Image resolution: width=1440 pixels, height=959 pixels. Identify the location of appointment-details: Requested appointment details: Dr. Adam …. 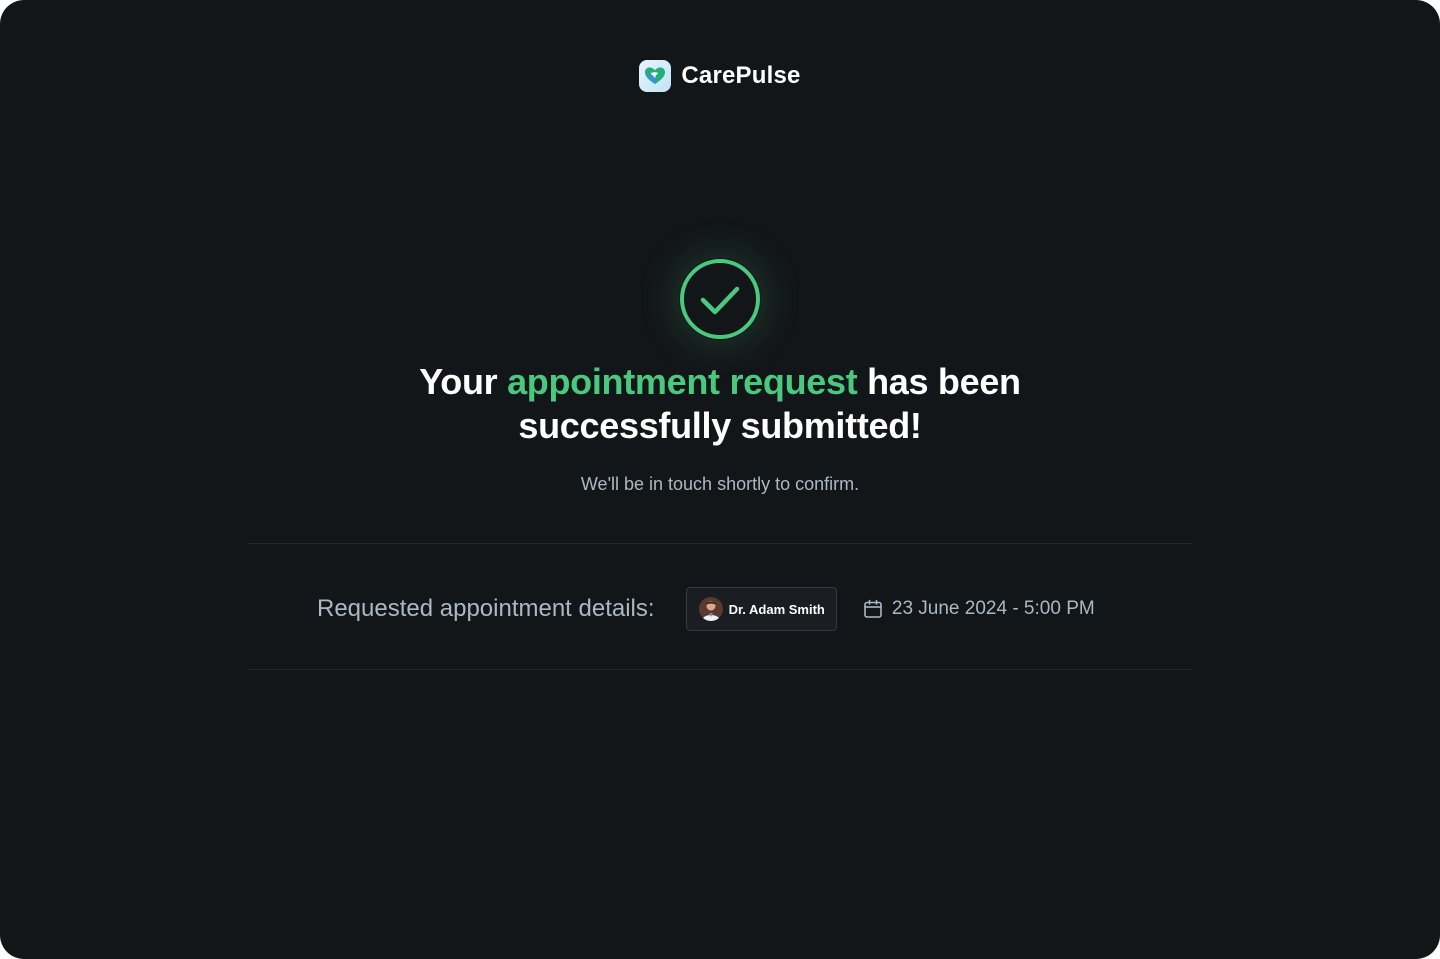
(706, 609).